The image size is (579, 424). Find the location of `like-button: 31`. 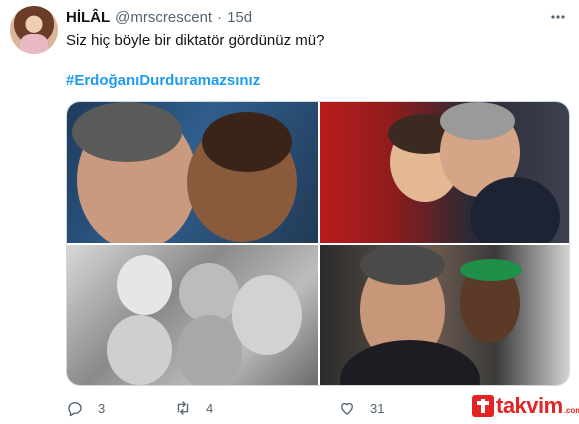

like-button: 31 is located at coordinates (361, 408).